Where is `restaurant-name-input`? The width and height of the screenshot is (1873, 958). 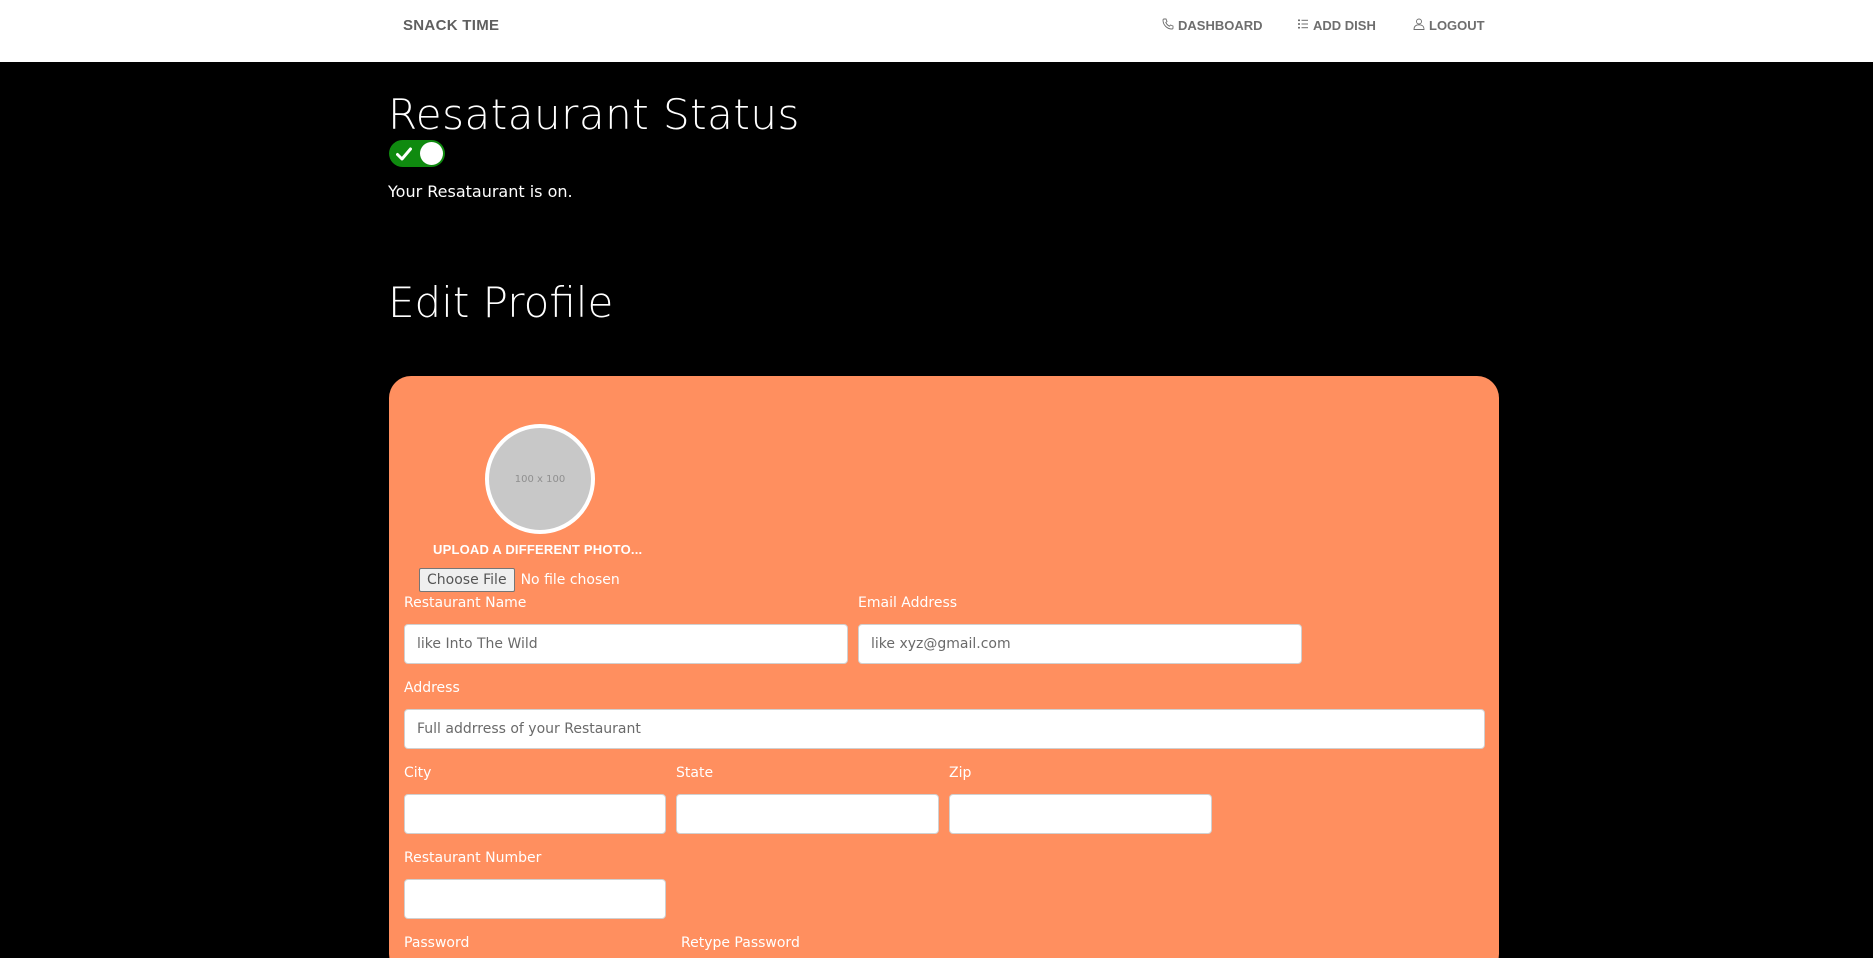
restaurant-name-input is located at coordinates (626, 644).